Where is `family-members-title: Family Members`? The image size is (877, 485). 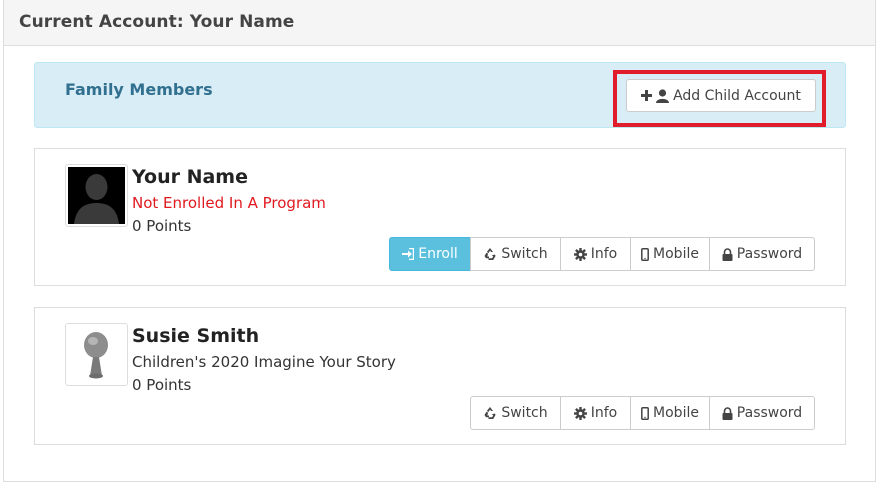 family-members-title: Family Members is located at coordinates (139, 89).